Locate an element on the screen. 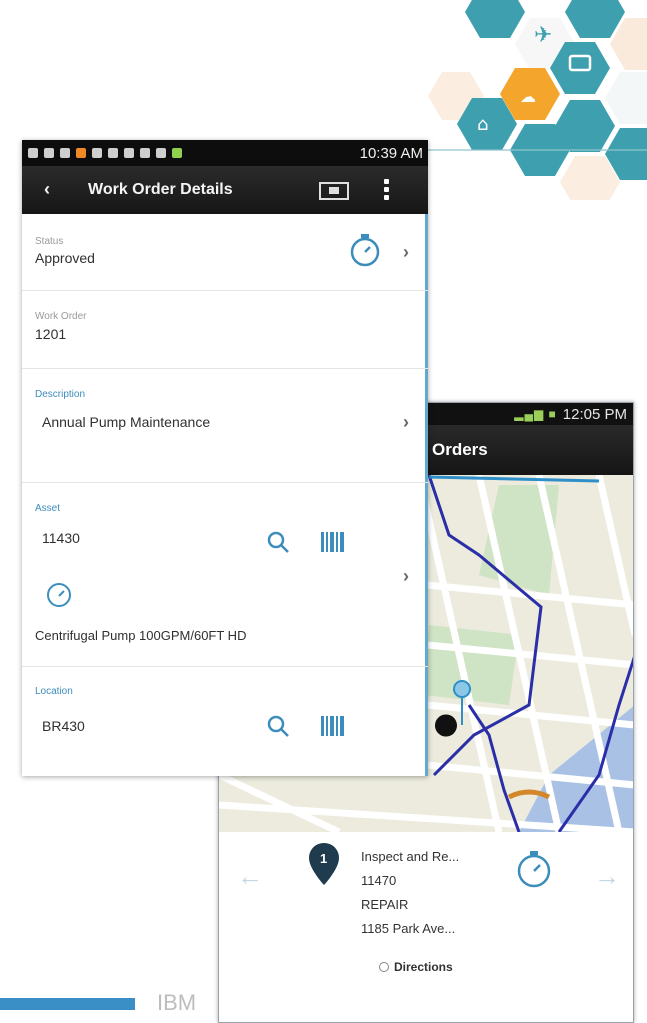 This screenshot has height=1023, width=647. asset-label: Asset is located at coordinates (48, 508).